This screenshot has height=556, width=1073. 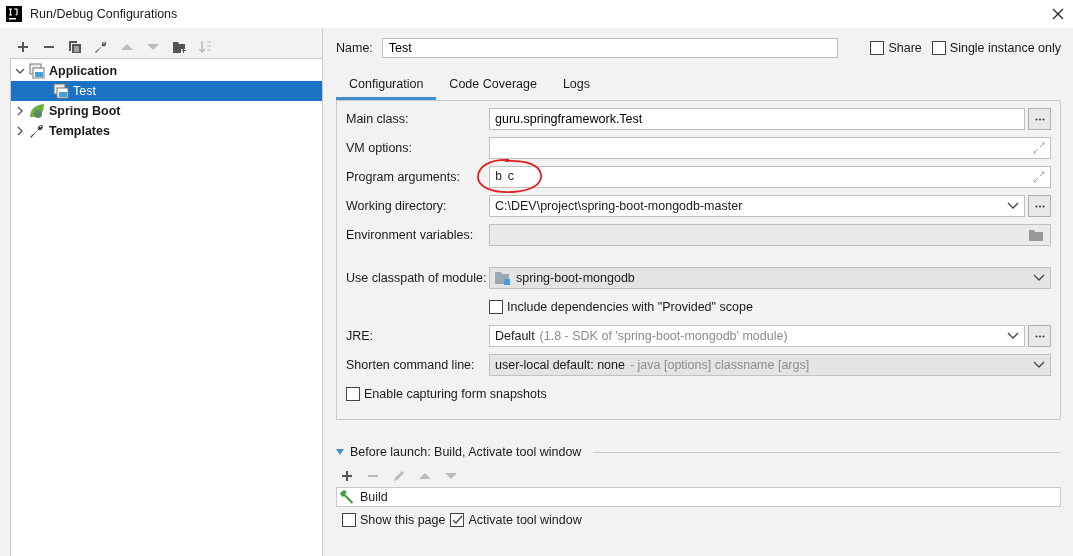 What do you see at coordinates (770, 148) in the screenshot?
I see `text-field` at bounding box center [770, 148].